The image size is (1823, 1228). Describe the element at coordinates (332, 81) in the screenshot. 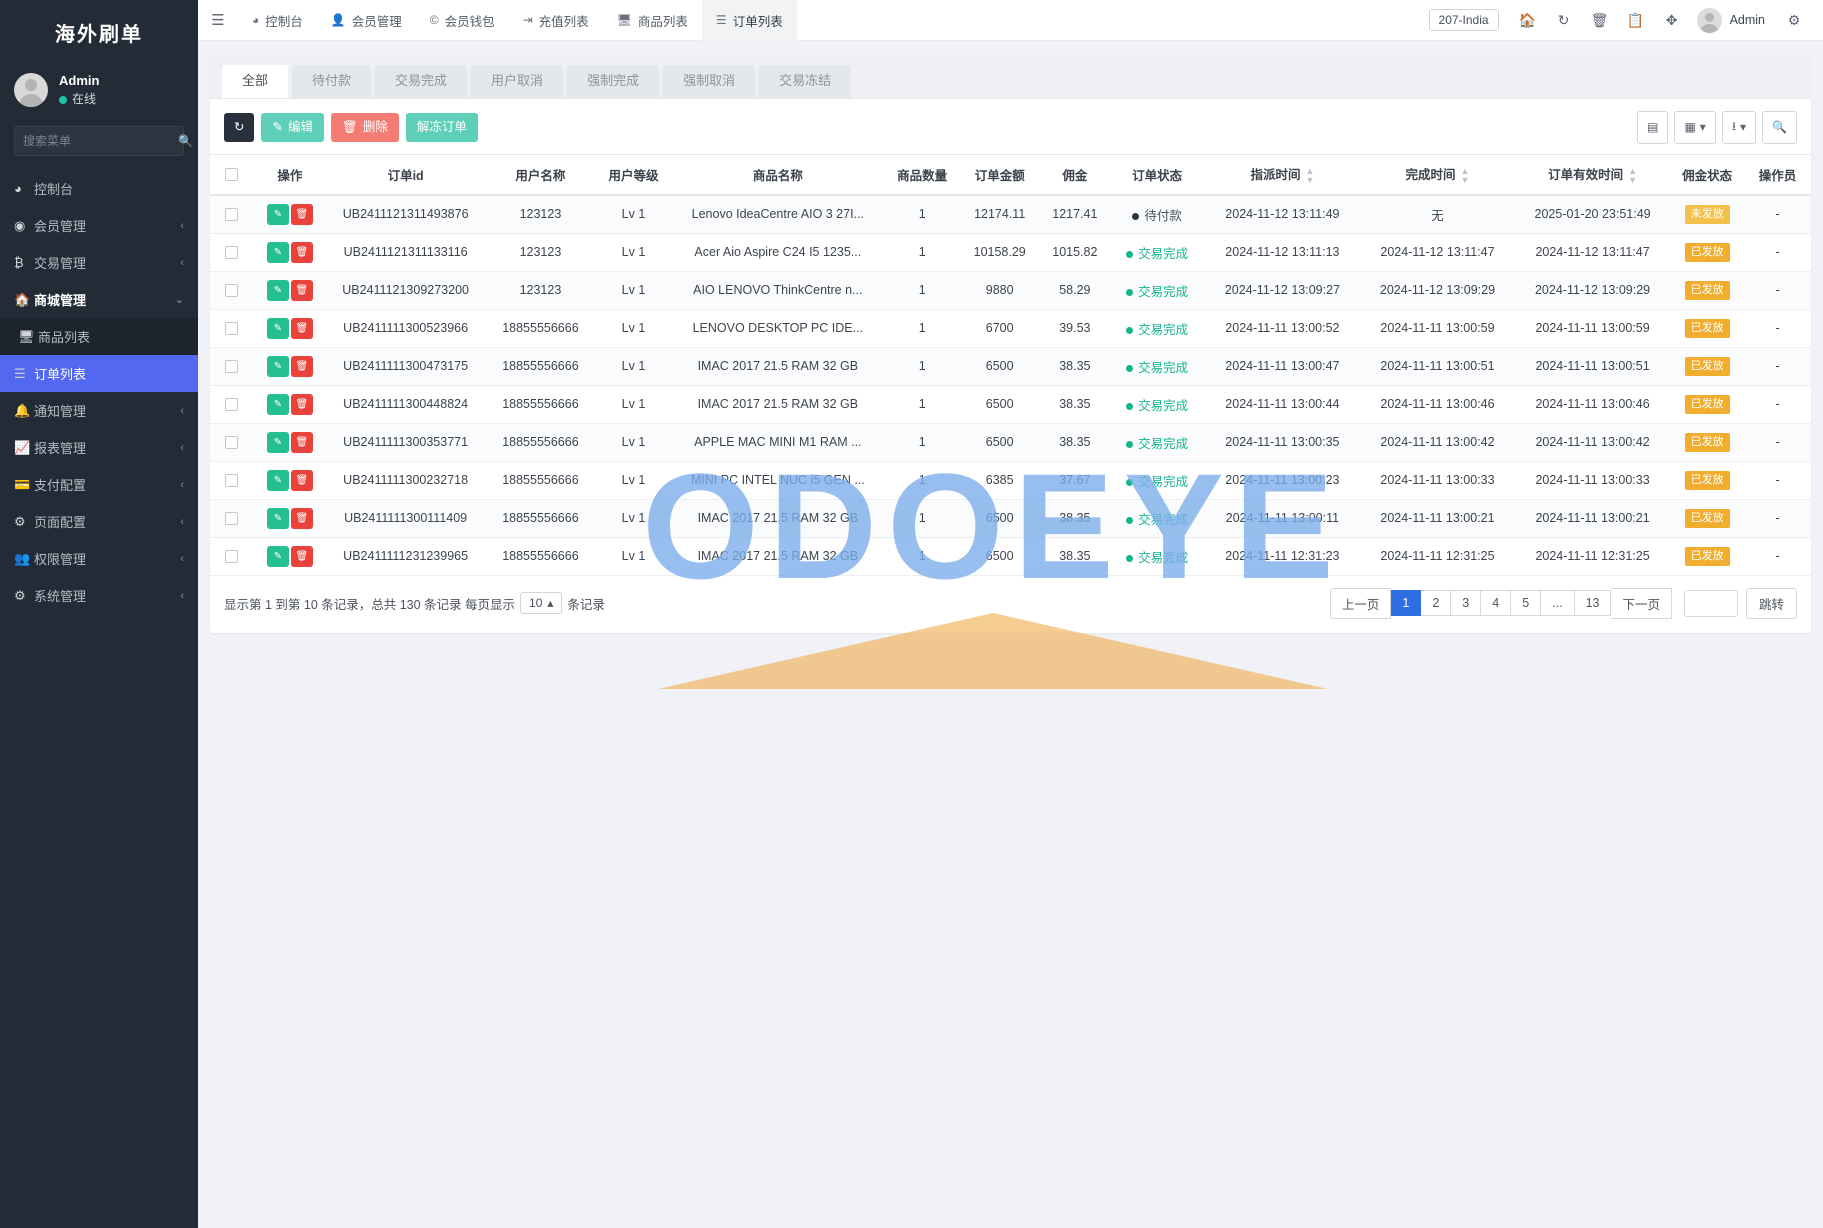

I see `tab-pending-payment: 待付款` at that location.